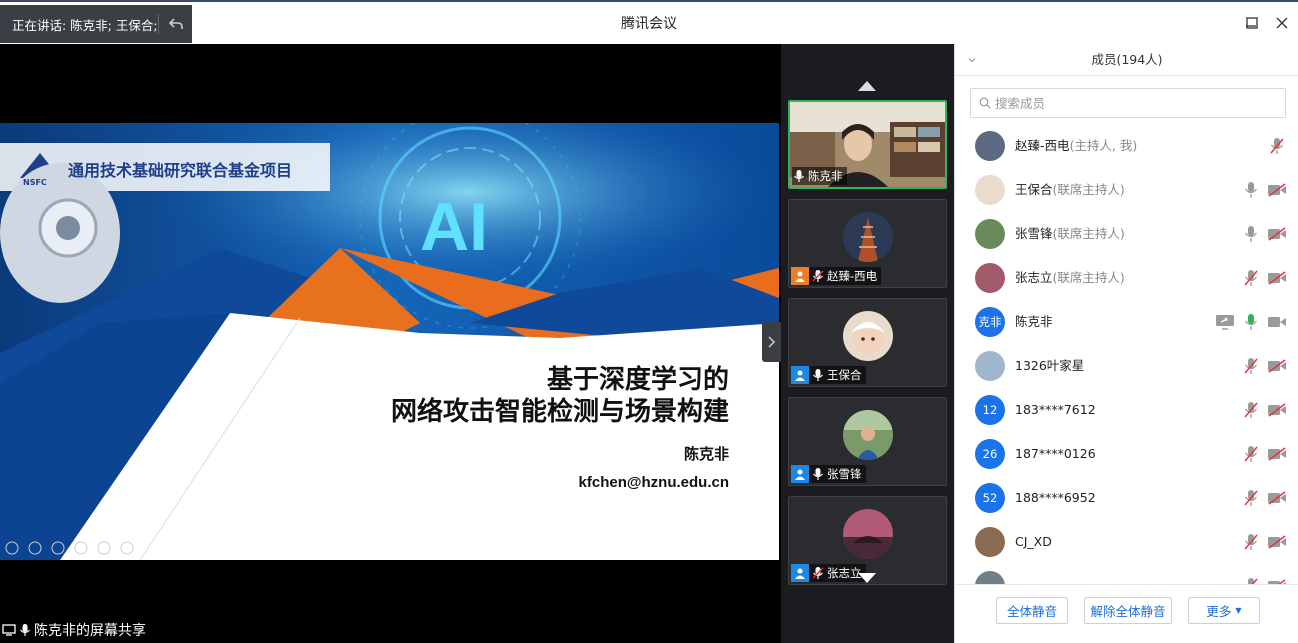  What do you see at coordinates (985, 103) in the screenshot?
I see `search-icon` at bounding box center [985, 103].